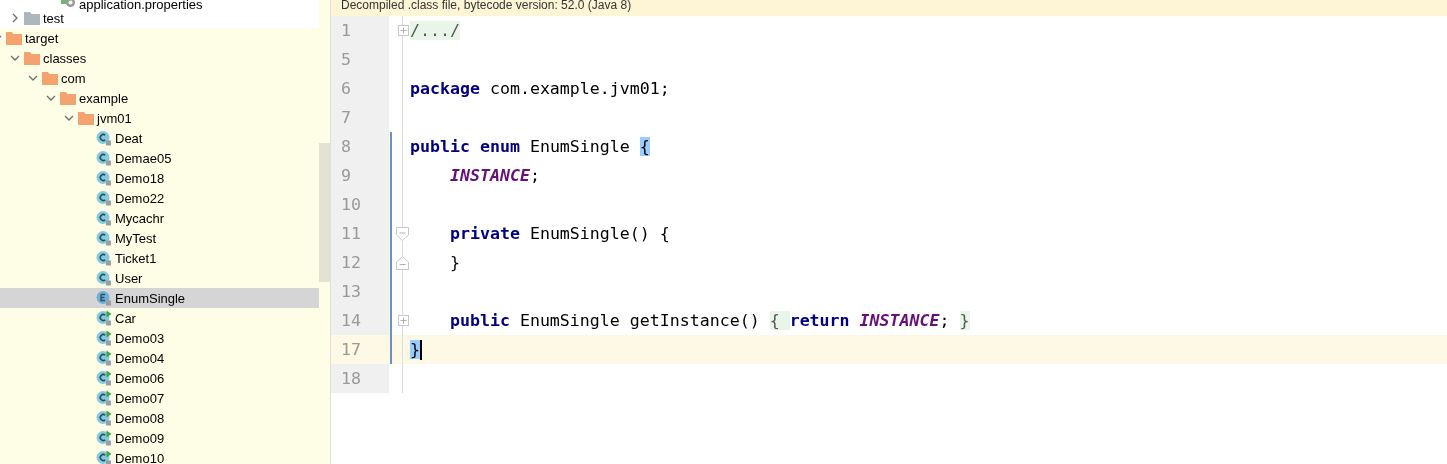 The image size is (1447, 464). I want to click on chevron-right-icon, so click(15, 18).